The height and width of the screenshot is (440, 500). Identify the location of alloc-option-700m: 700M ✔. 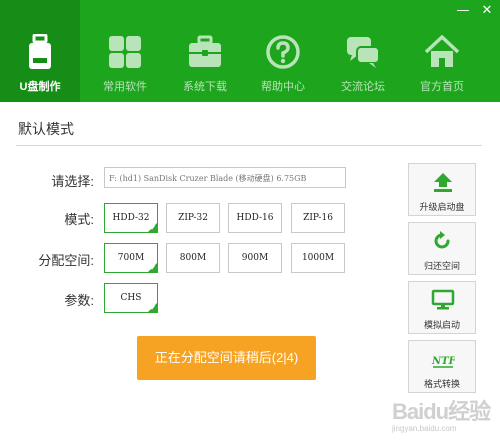
(131, 258).